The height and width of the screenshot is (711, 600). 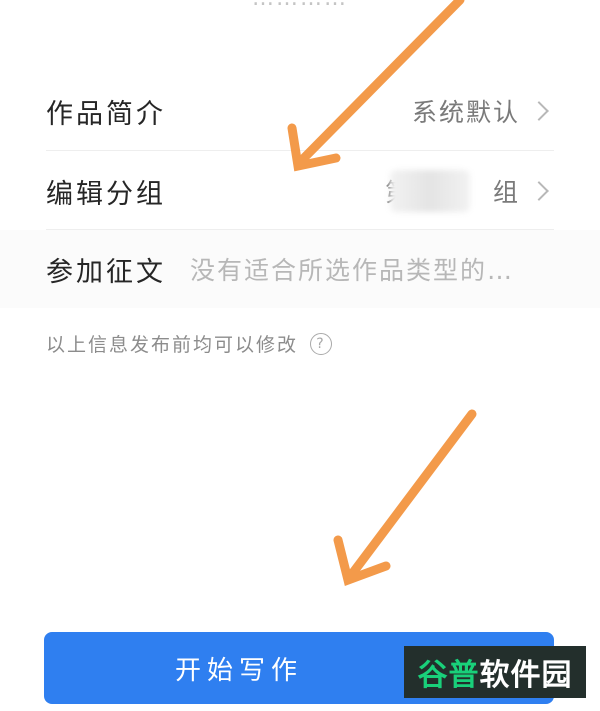 What do you see at coordinates (106, 272) in the screenshot?
I see `join-contest-label: 参加征文` at bounding box center [106, 272].